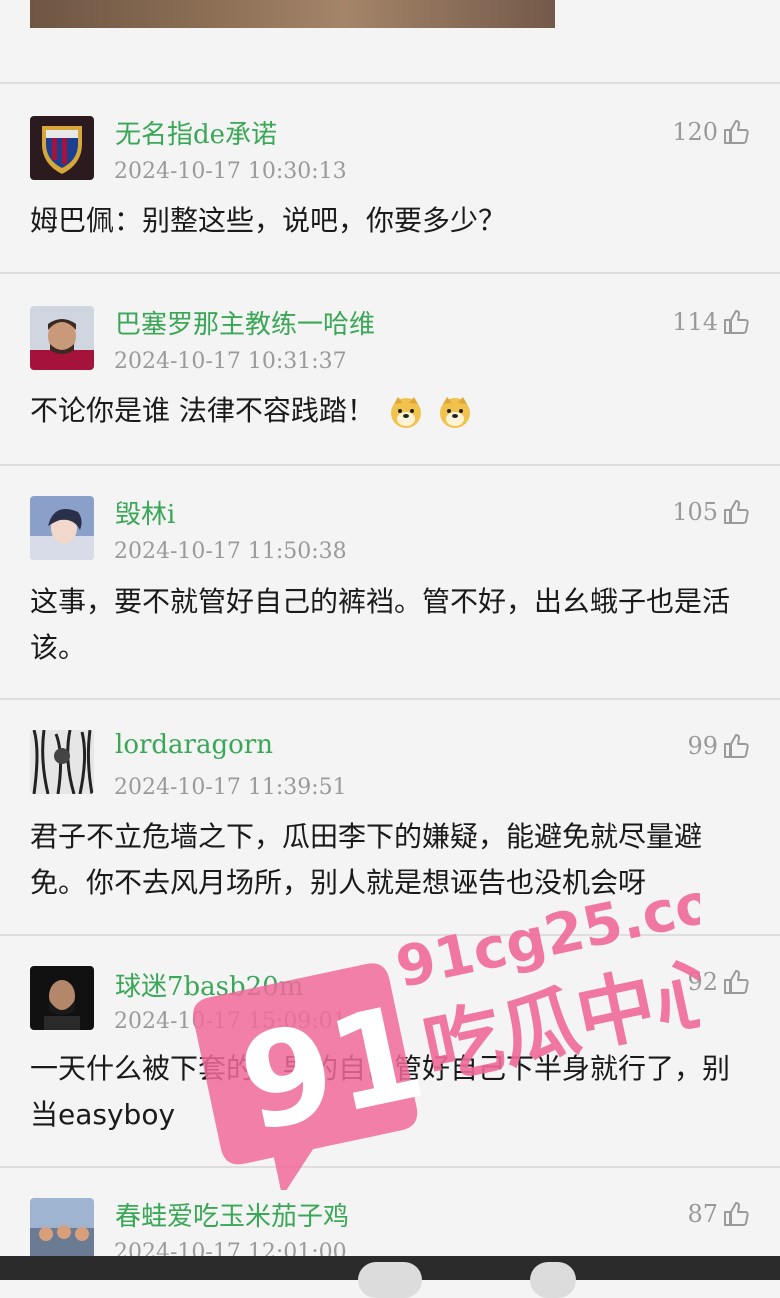  What do you see at coordinates (230, 551) in the screenshot?
I see `comment-timestamp: 2024-10-17 11:50:38` at bounding box center [230, 551].